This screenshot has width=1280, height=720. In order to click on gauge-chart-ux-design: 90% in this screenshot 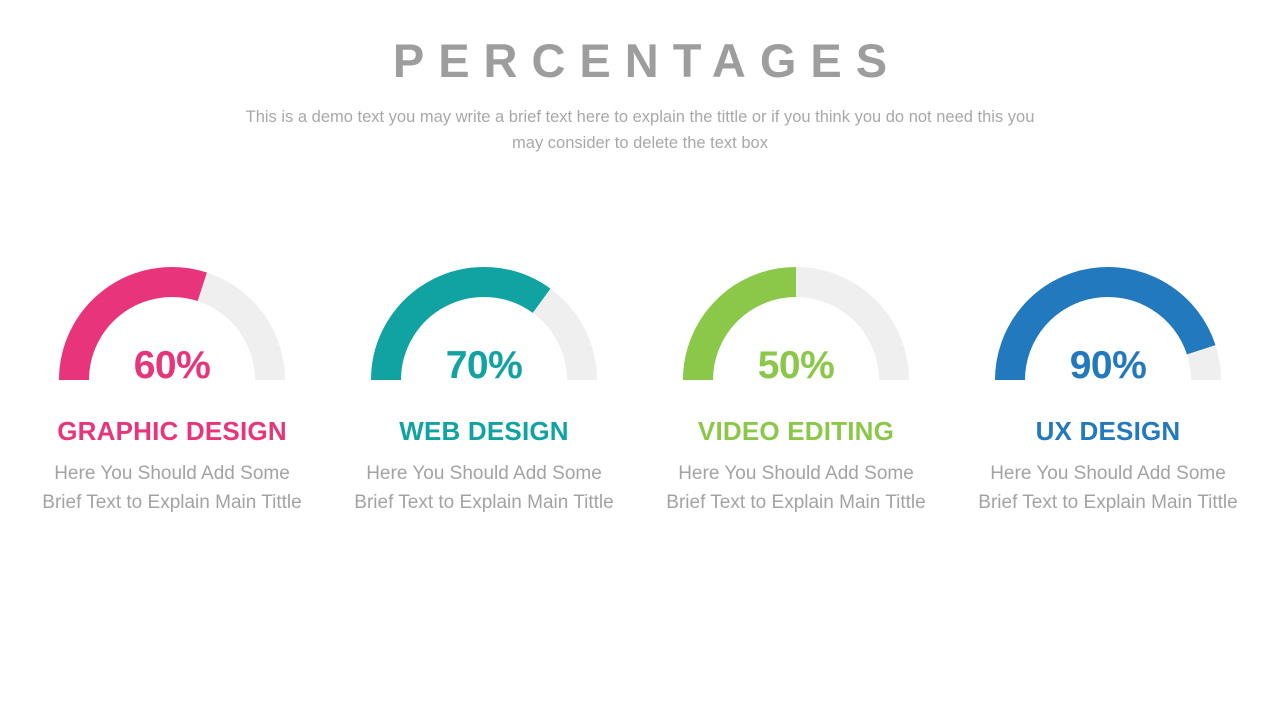, I will do `click(1108, 319)`.